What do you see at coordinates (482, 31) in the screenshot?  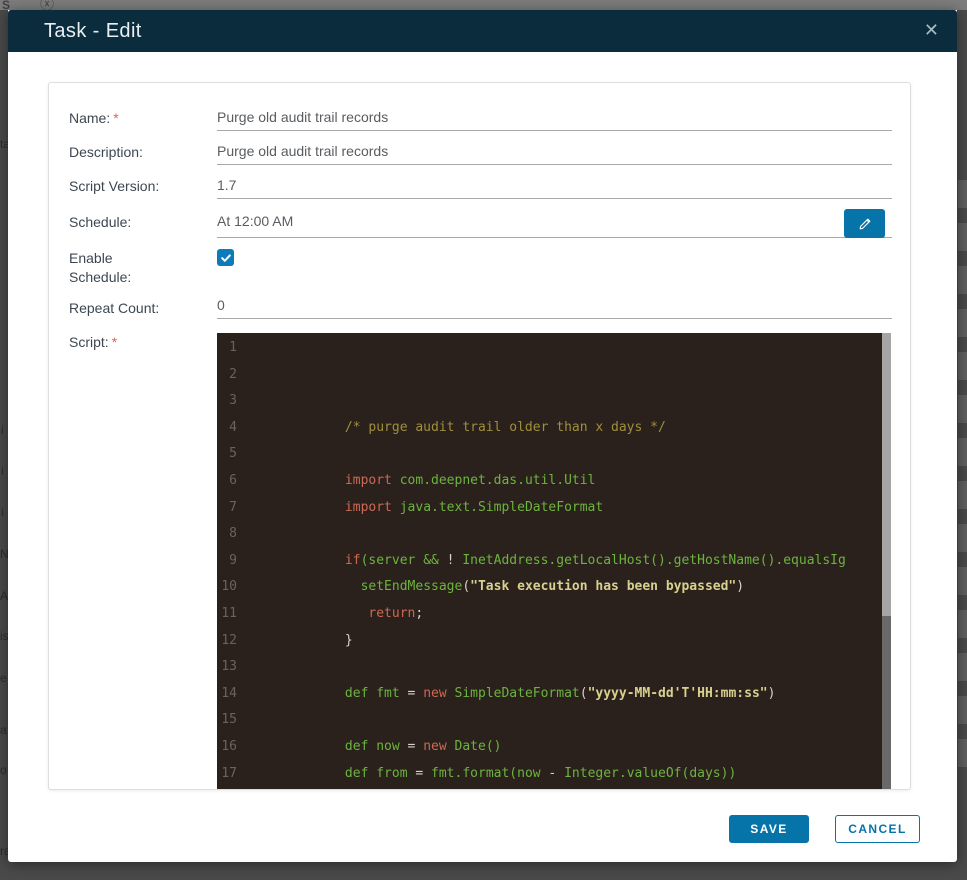 I see `modal-header: Task - Edit ✕` at bounding box center [482, 31].